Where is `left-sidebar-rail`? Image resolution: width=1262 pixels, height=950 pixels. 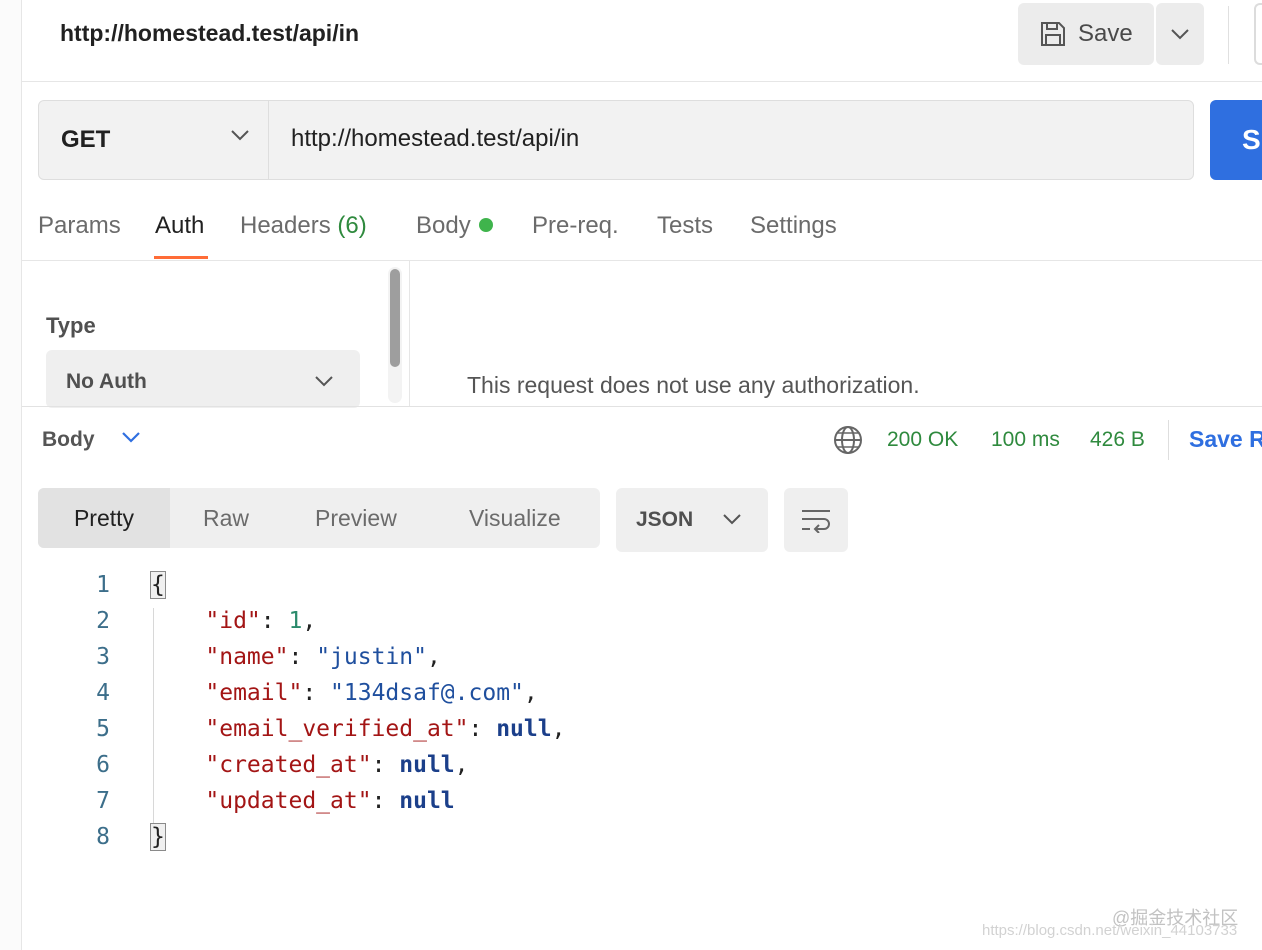 left-sidebar-rail is located at coordinates (11, 475).